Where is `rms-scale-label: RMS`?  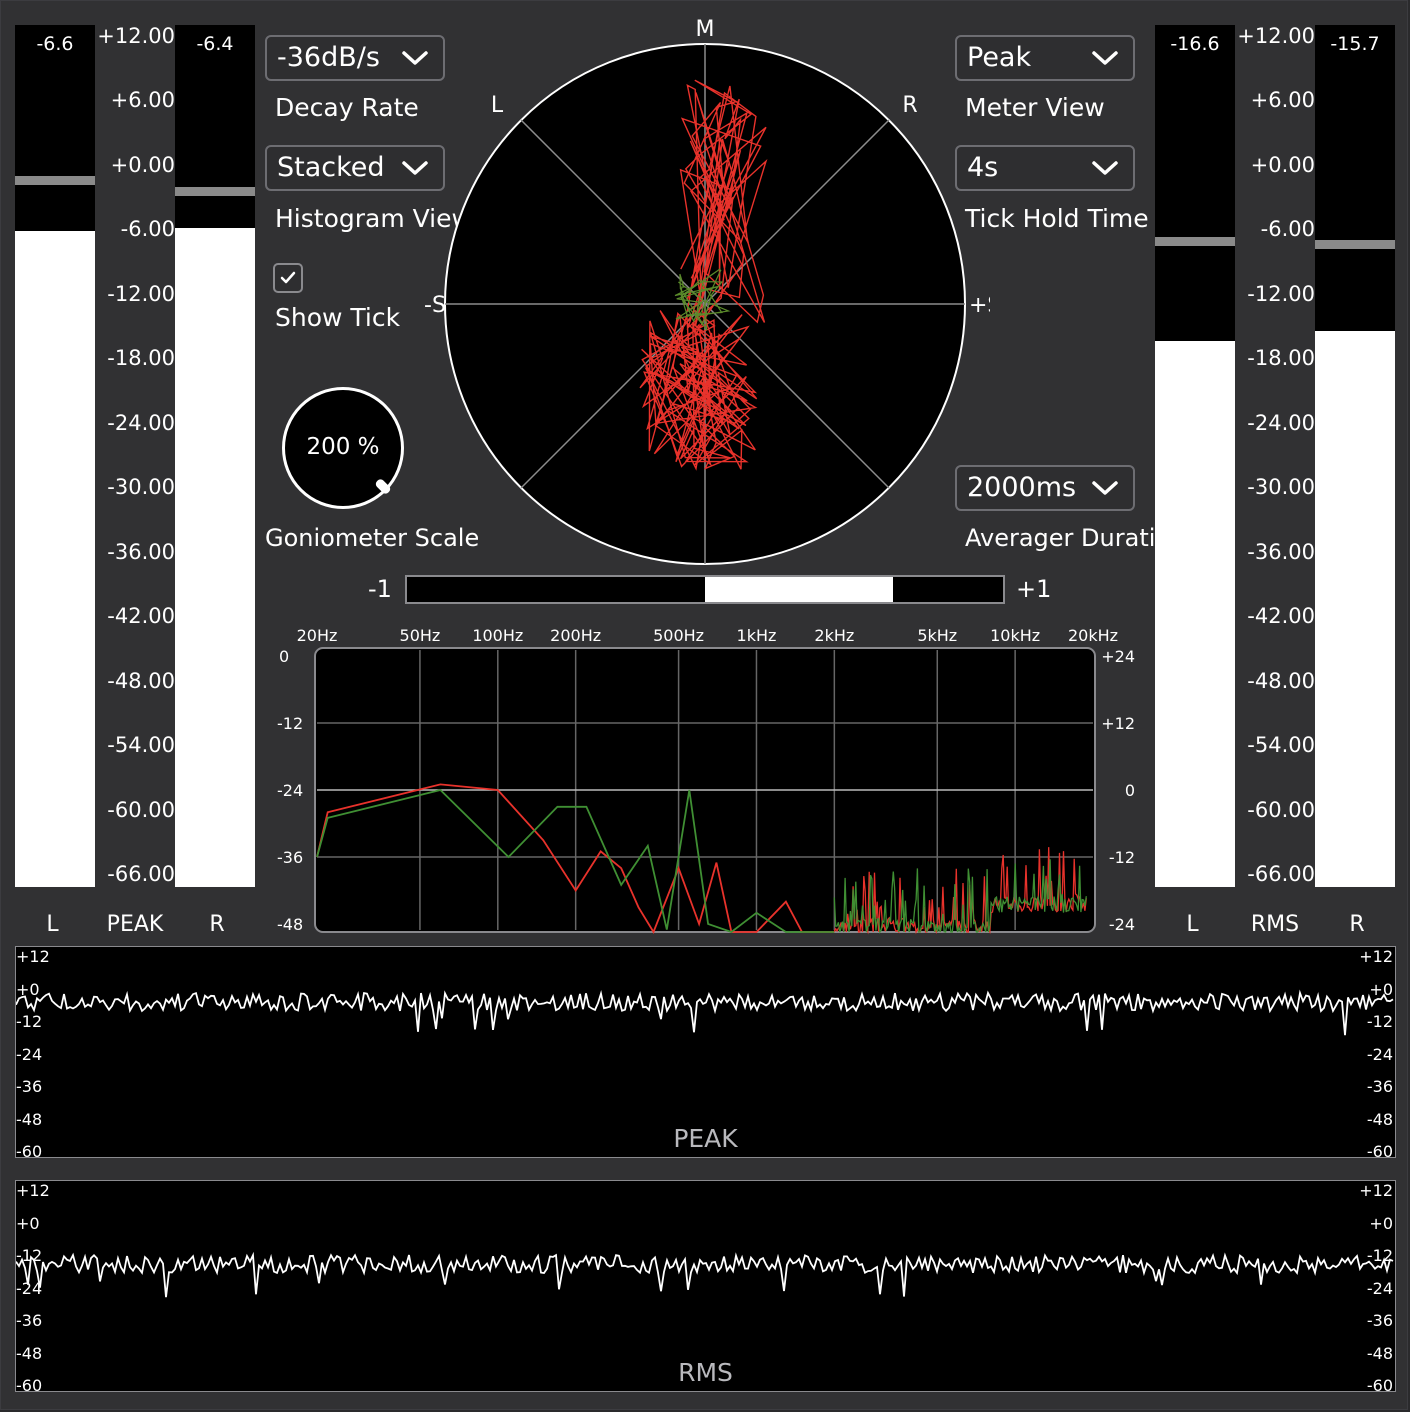 rms-scale-label: RMS is located at coordinates (1275, 924).